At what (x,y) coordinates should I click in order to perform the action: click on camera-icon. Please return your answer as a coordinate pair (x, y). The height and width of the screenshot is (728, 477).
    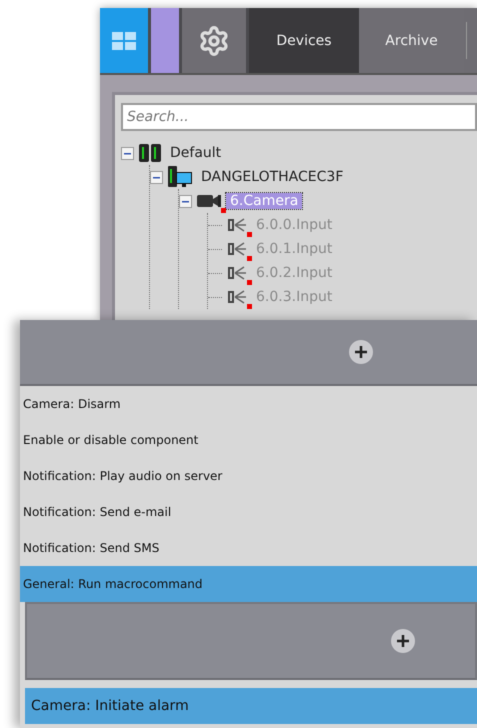
    Looking at the image, I should click on (209, 201).